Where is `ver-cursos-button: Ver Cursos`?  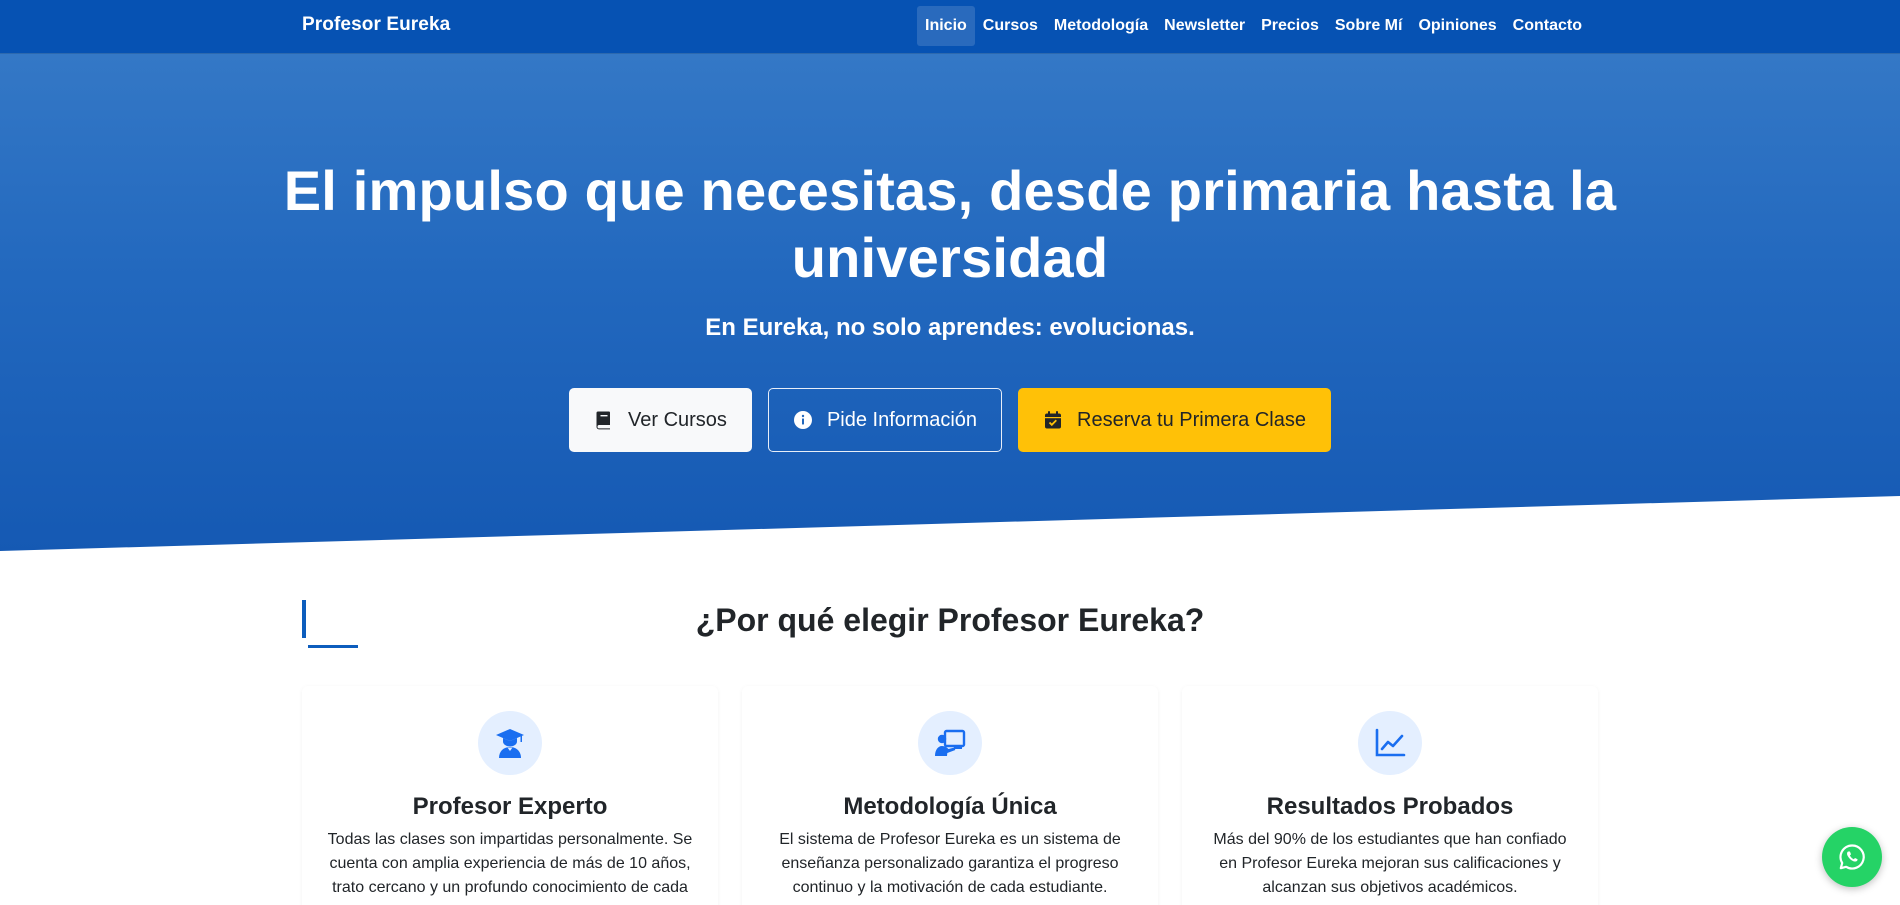
ver-cursos-button: Ver Cursos is located at coordinates (660, 420).